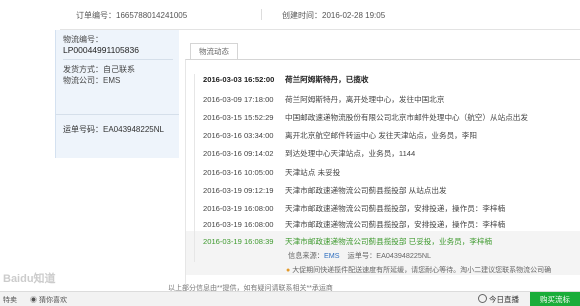 The width and height of the screenshot is (580, 306). What do you see at coordinates (419, 270) in the screenshot?
I see `delay-notice: ● 大促期间快递揽件配送速度有所延缓，请您耐心等待。淘小二建议您联系物流公司确` at bounding box center [419, 270].